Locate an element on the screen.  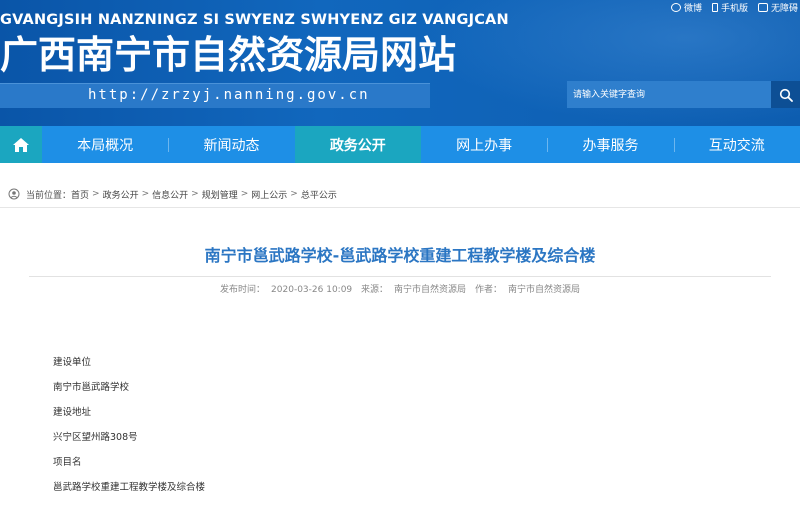
search-box is located at coordinates (683, 94).